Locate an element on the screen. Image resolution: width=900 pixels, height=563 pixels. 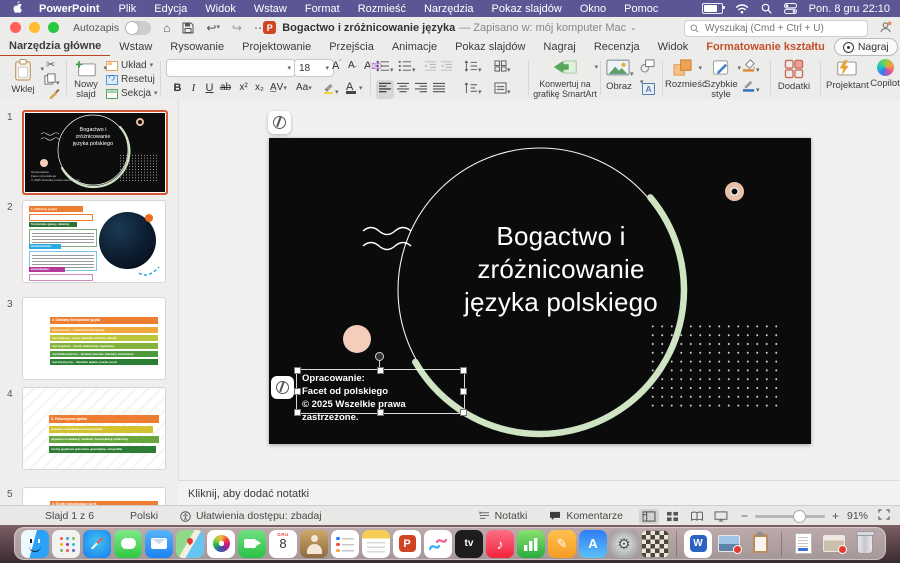
increase-indent-button is located at coordinates (446, 67).